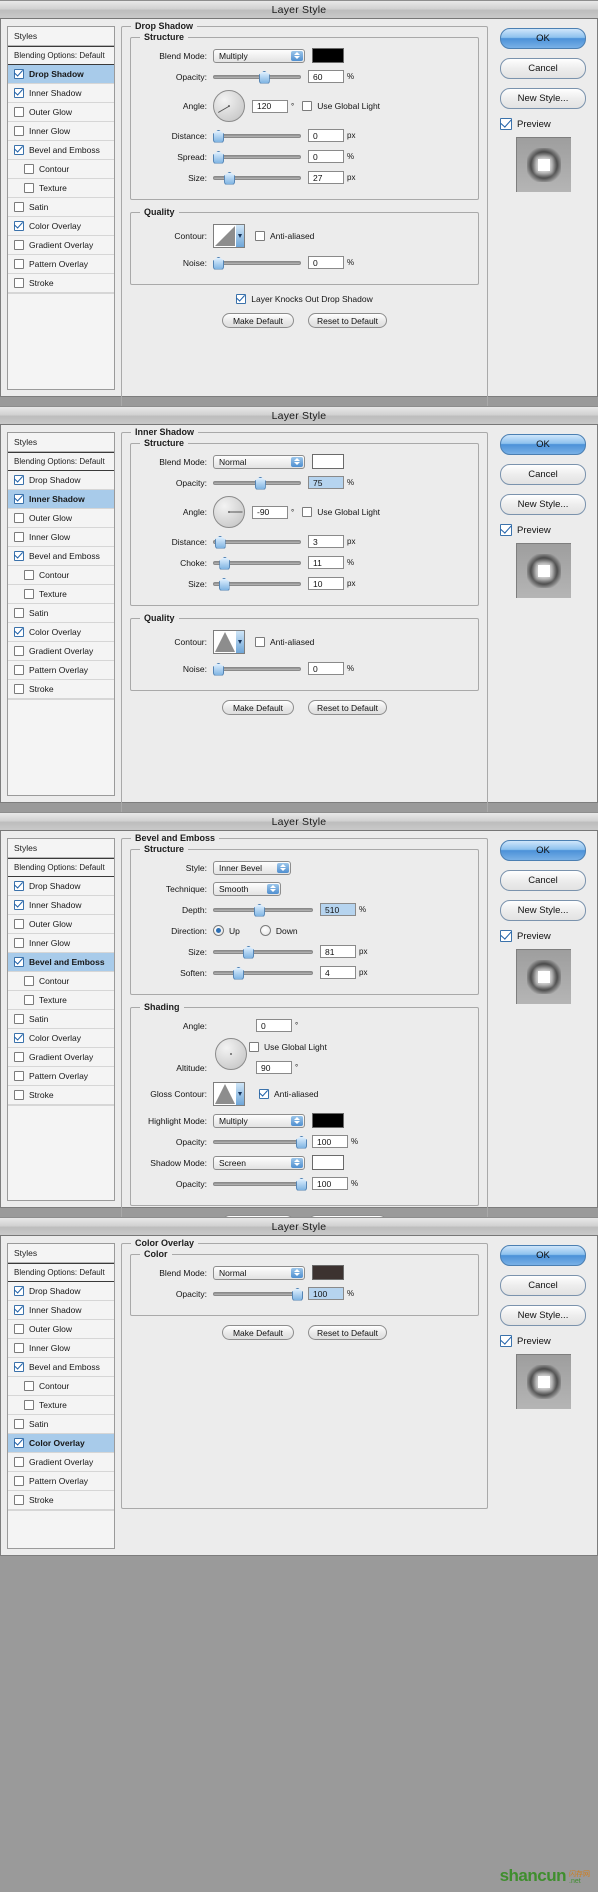 The height and width of the screenshot is (1892, 598). I want to click on opacity-slider, so click(258, 1294).